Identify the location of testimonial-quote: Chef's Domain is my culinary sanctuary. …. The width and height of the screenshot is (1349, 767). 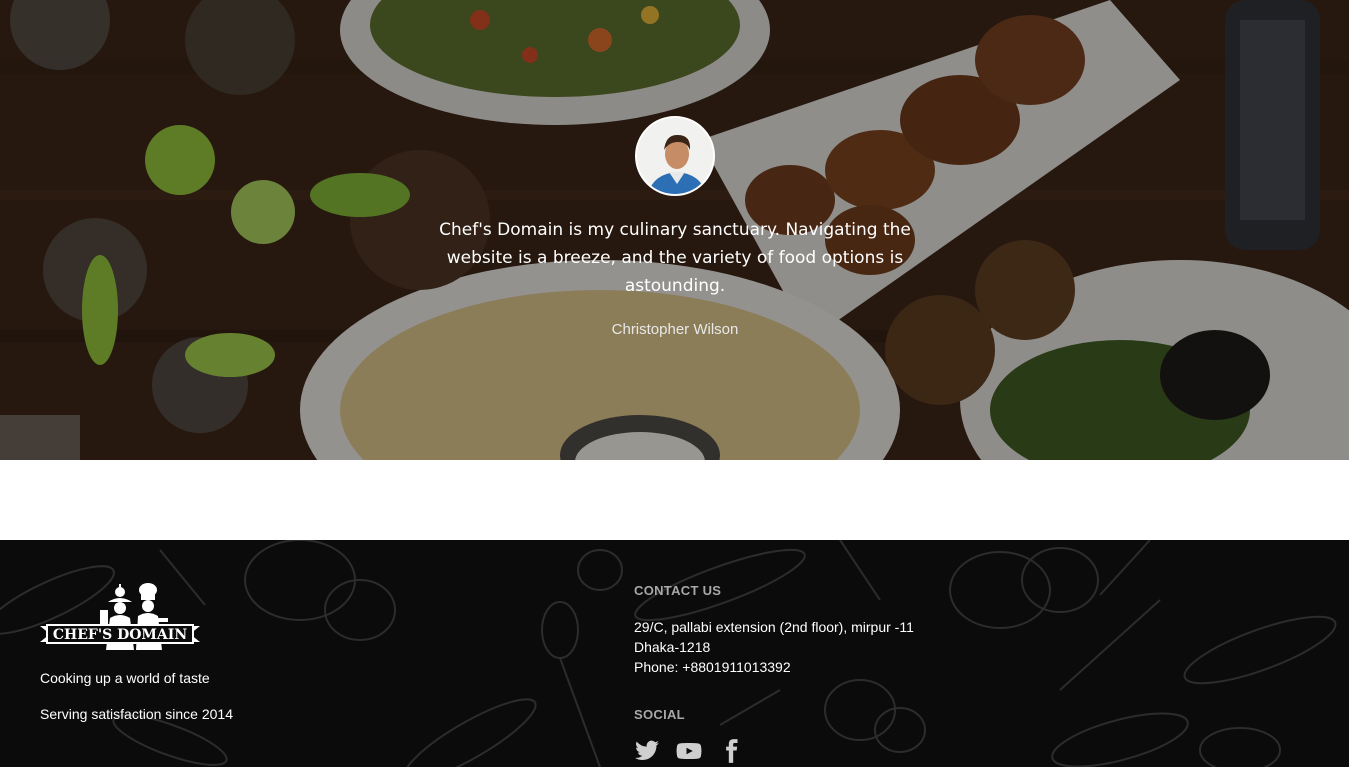
(675, 258).